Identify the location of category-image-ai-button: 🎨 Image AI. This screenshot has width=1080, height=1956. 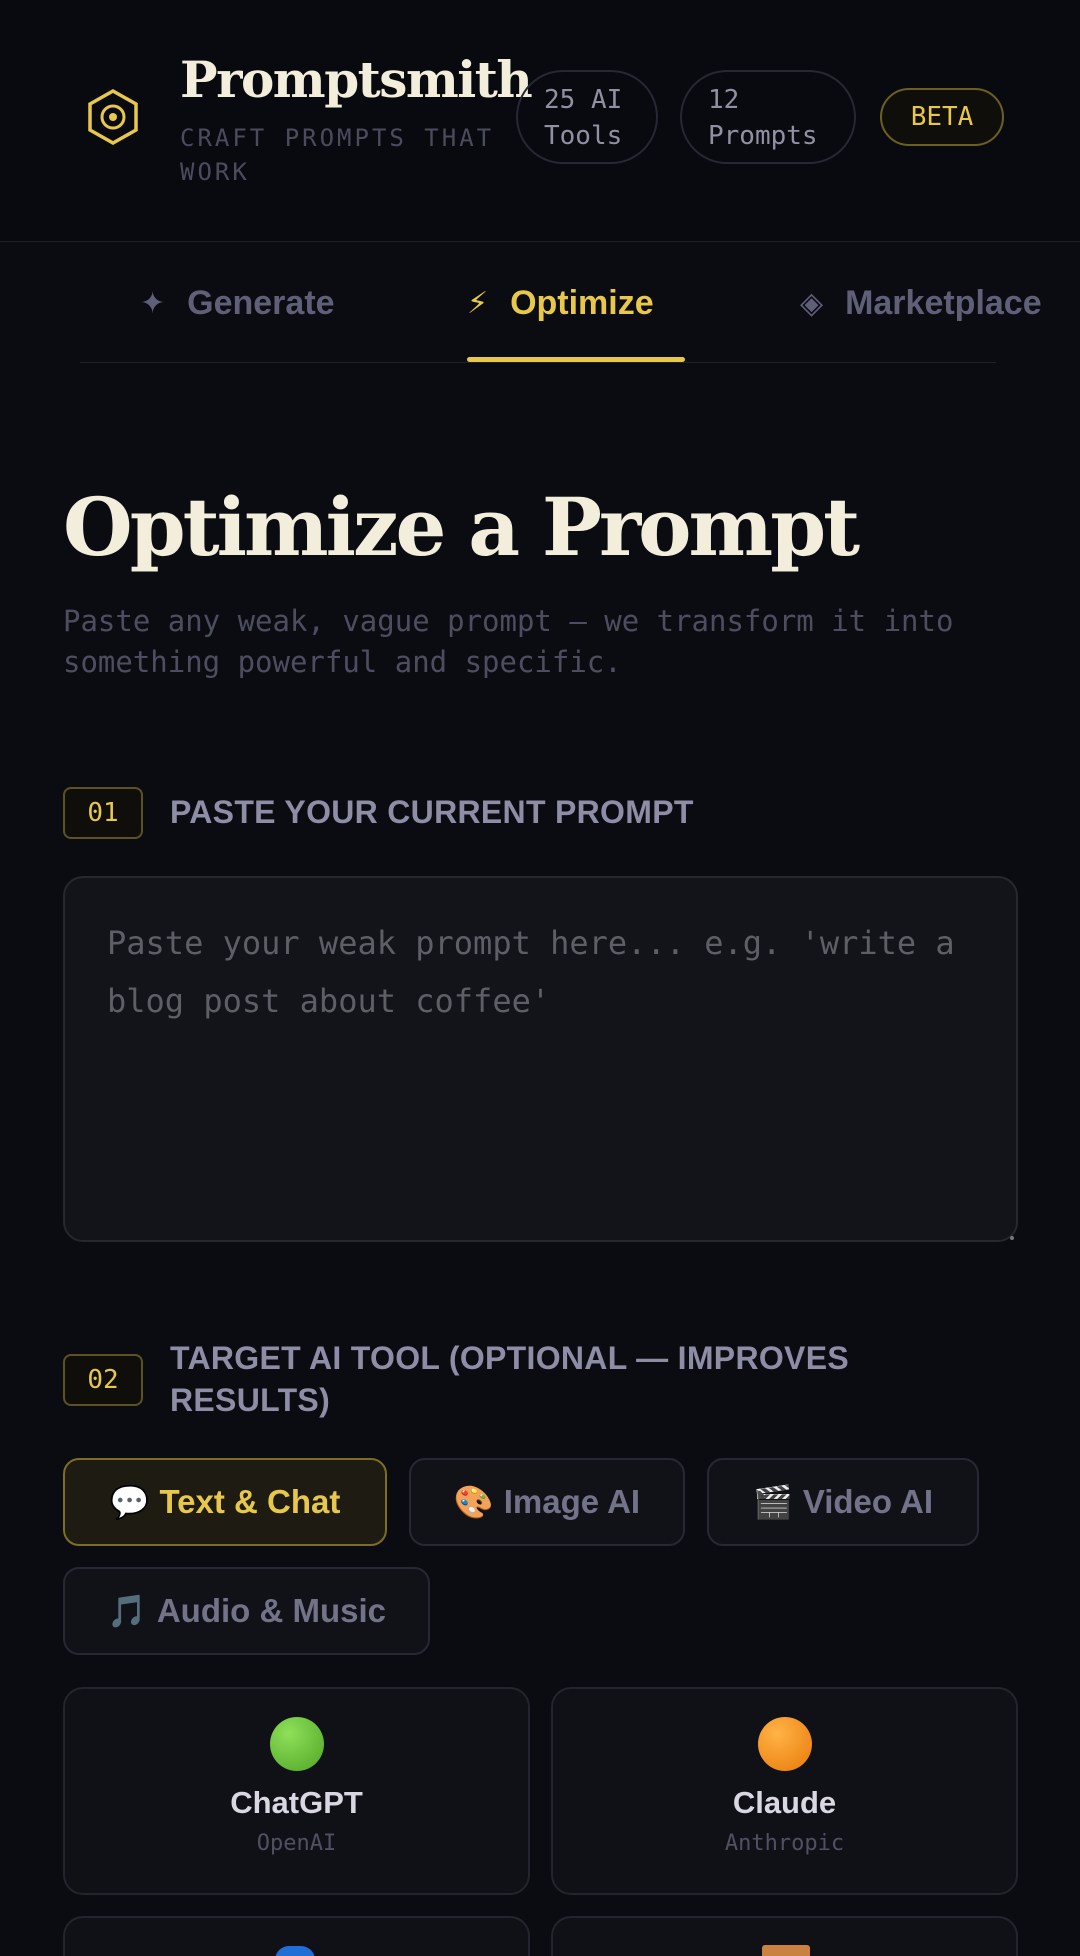
(547, 1502).